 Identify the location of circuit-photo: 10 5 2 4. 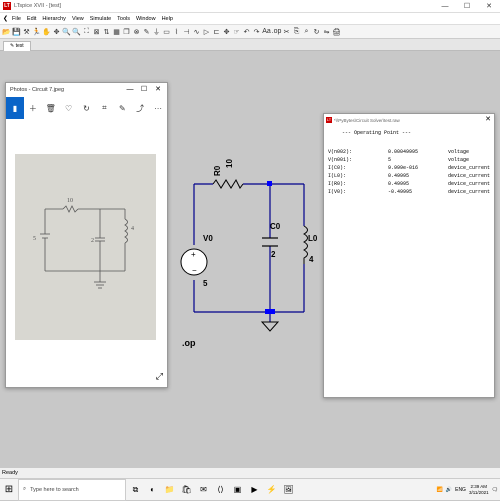
(85, 247).